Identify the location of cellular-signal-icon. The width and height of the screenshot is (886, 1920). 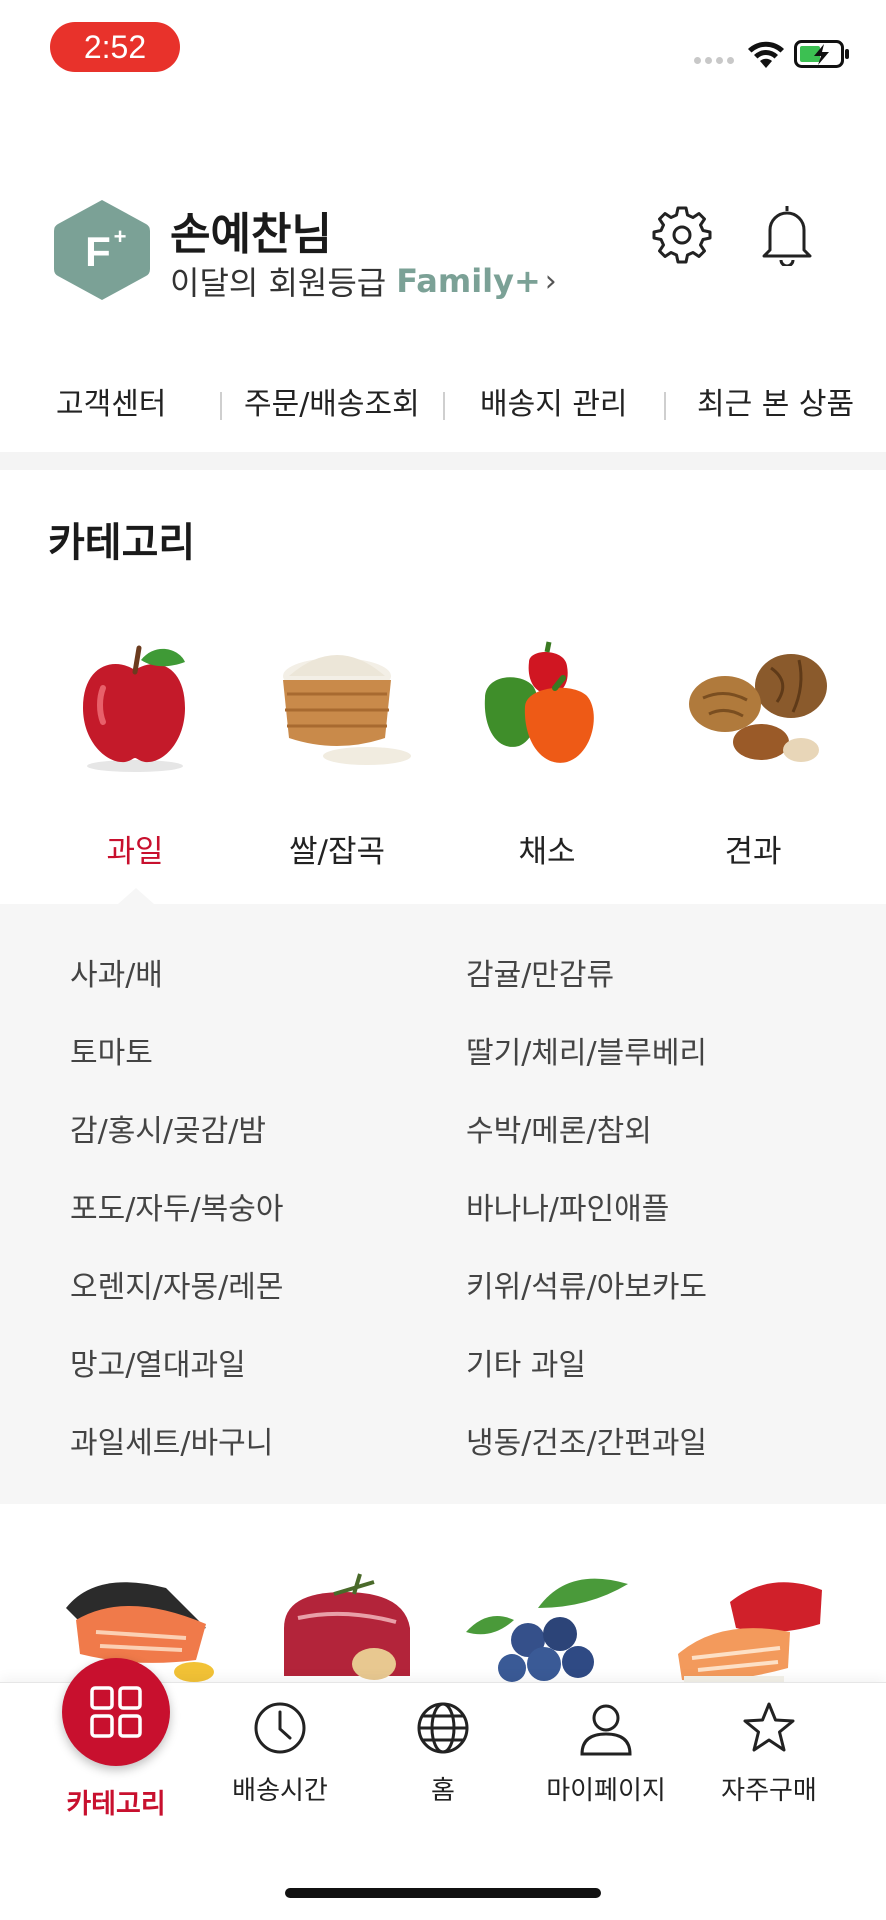
(714, 60).